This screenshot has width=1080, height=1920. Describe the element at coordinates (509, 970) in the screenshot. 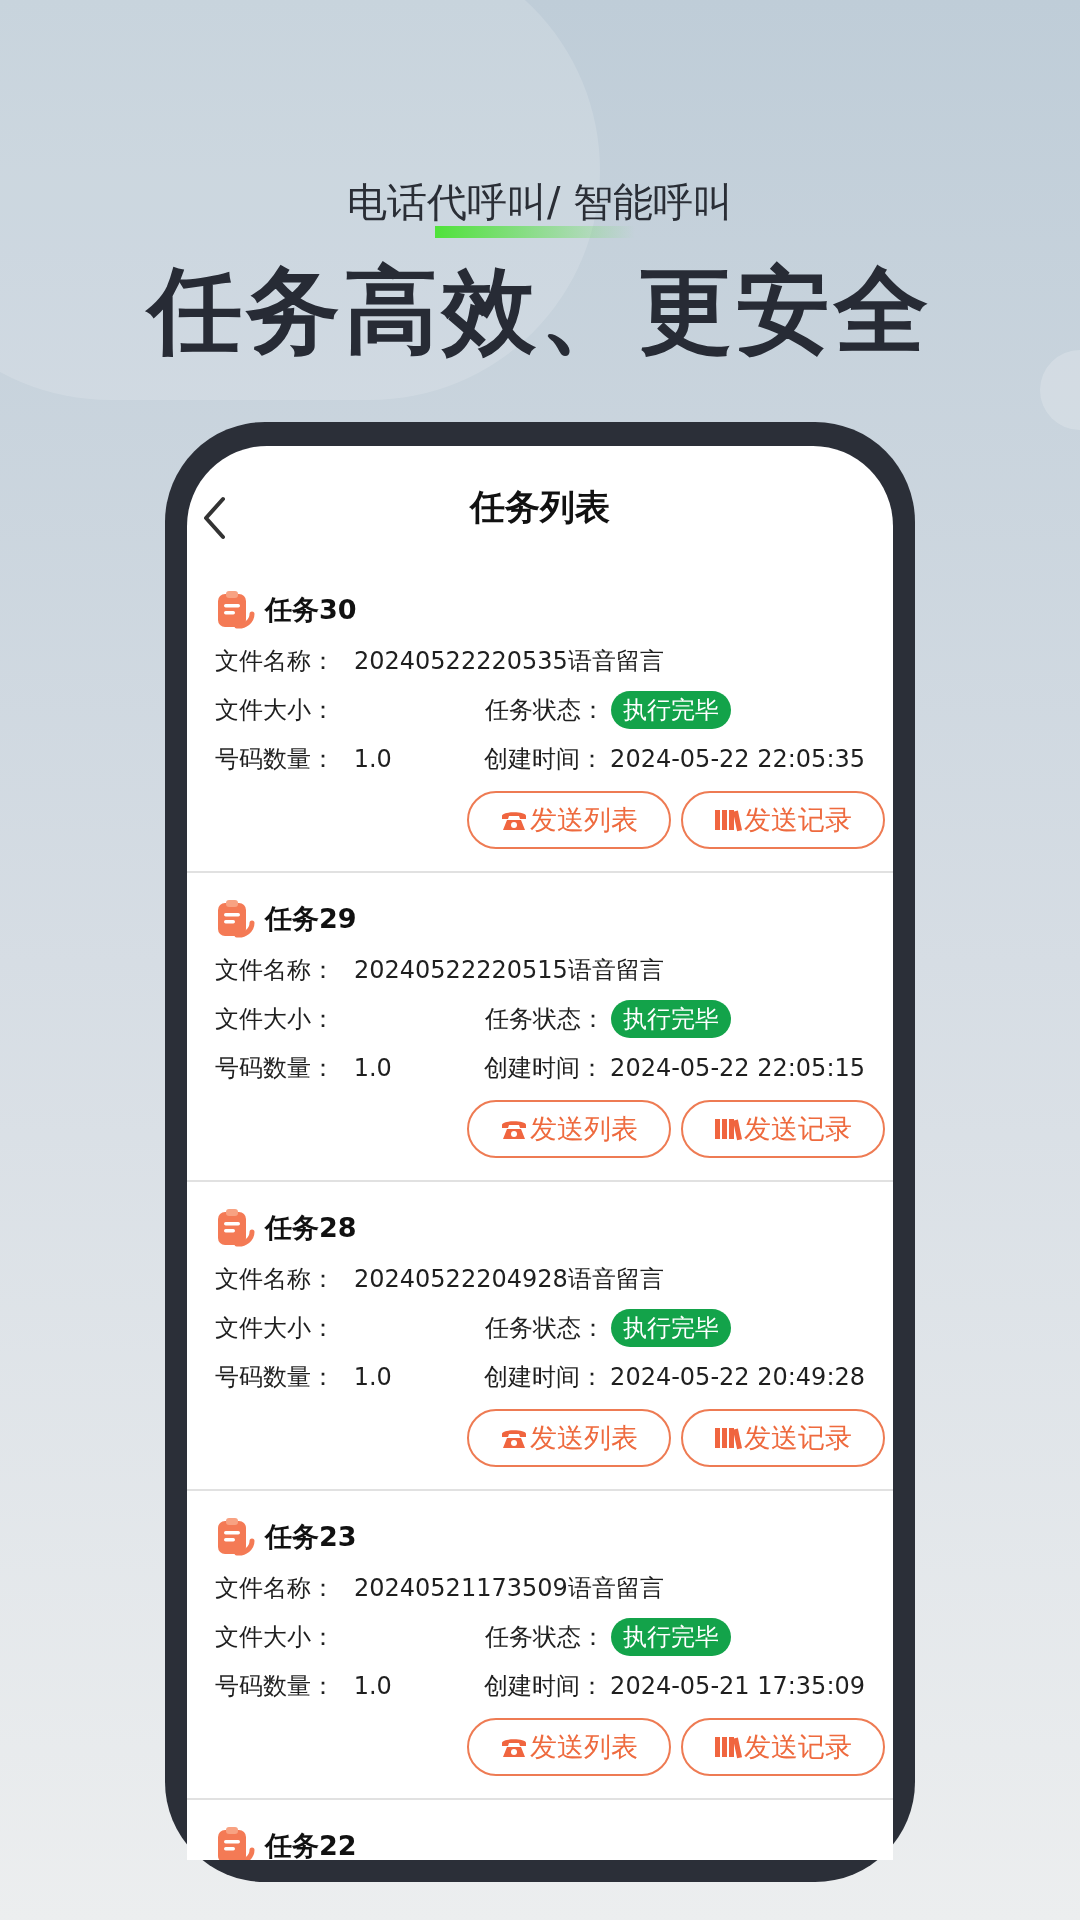

I see `file-name: 20240522220515语音留言` at that location.